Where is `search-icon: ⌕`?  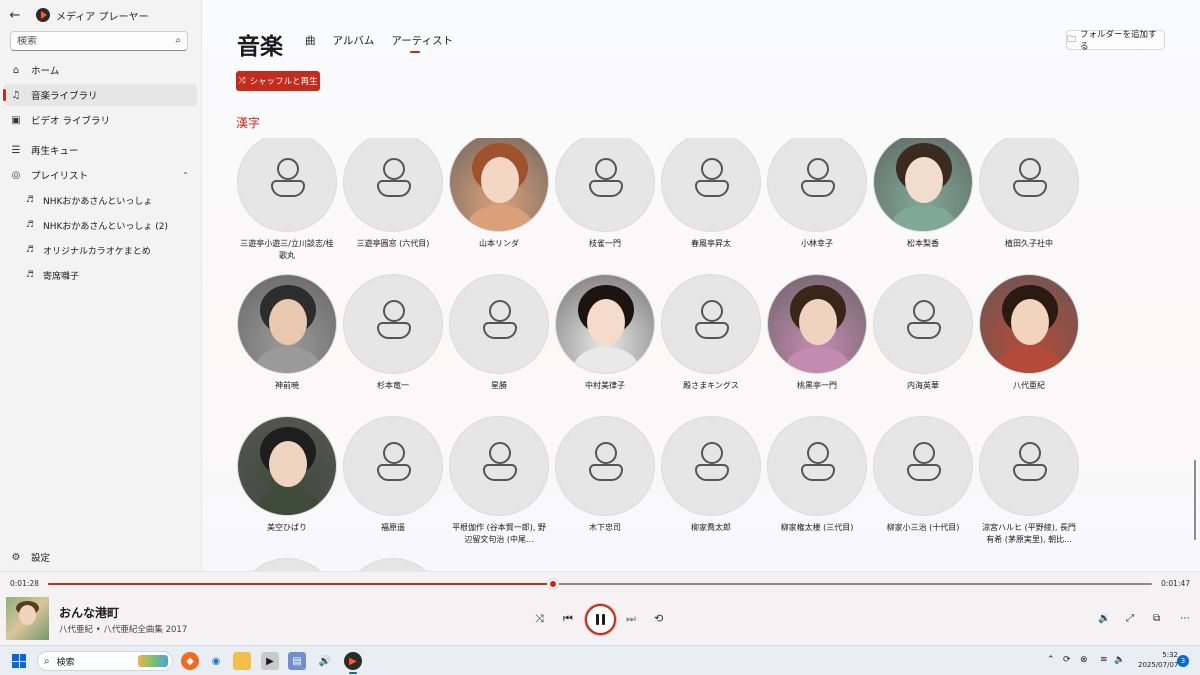
search-icon: ⌕ is located at coordinates (178, 40).